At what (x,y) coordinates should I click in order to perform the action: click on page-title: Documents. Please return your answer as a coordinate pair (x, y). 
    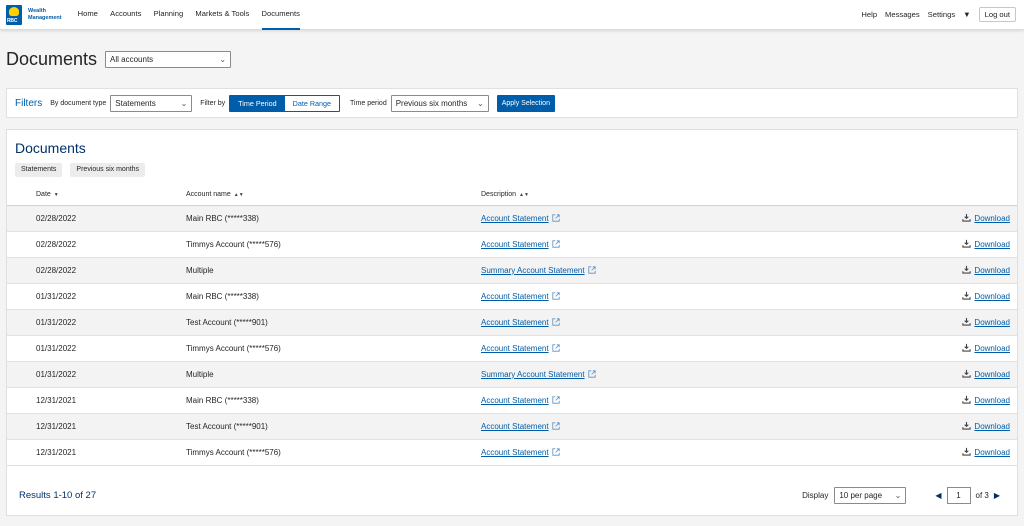
    Looking at the image, I should click on (52, 58).